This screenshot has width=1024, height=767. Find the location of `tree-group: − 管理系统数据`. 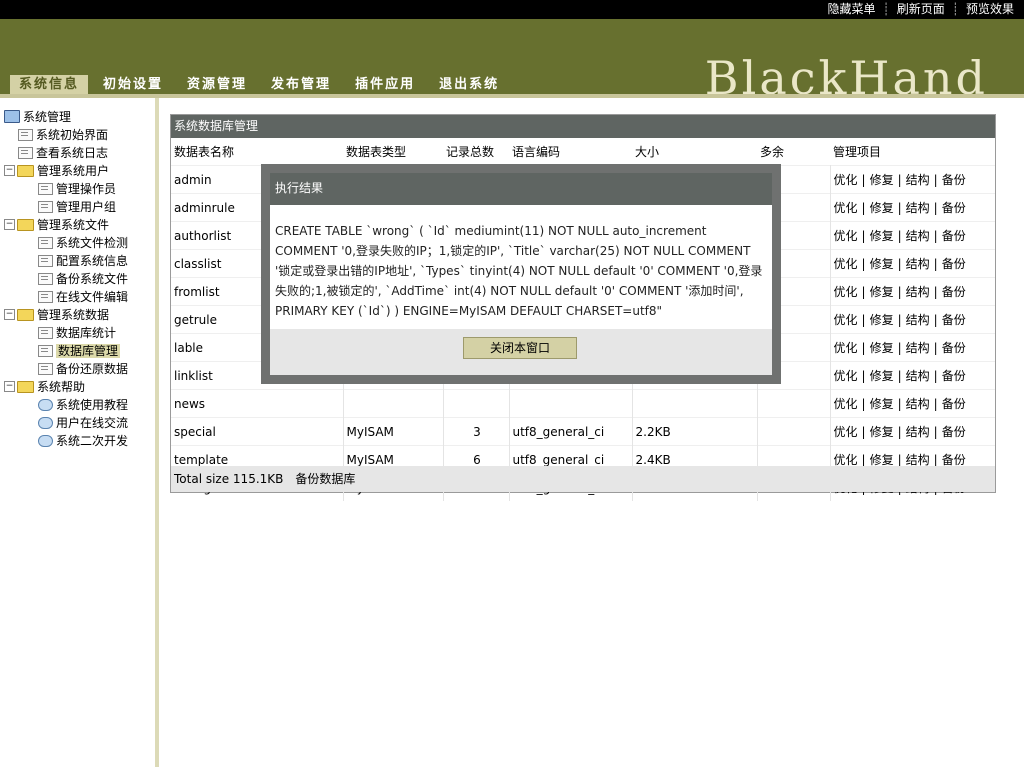

tree-group: − 管理系统数据 is located at coordinates (66, 315).